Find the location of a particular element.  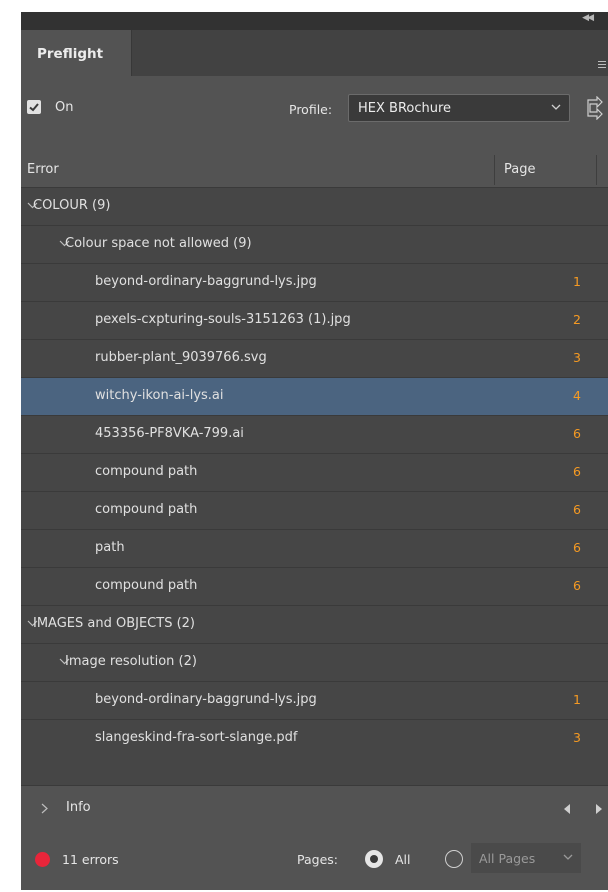

profile-label: Profile: is located at coordinates (311, 109).